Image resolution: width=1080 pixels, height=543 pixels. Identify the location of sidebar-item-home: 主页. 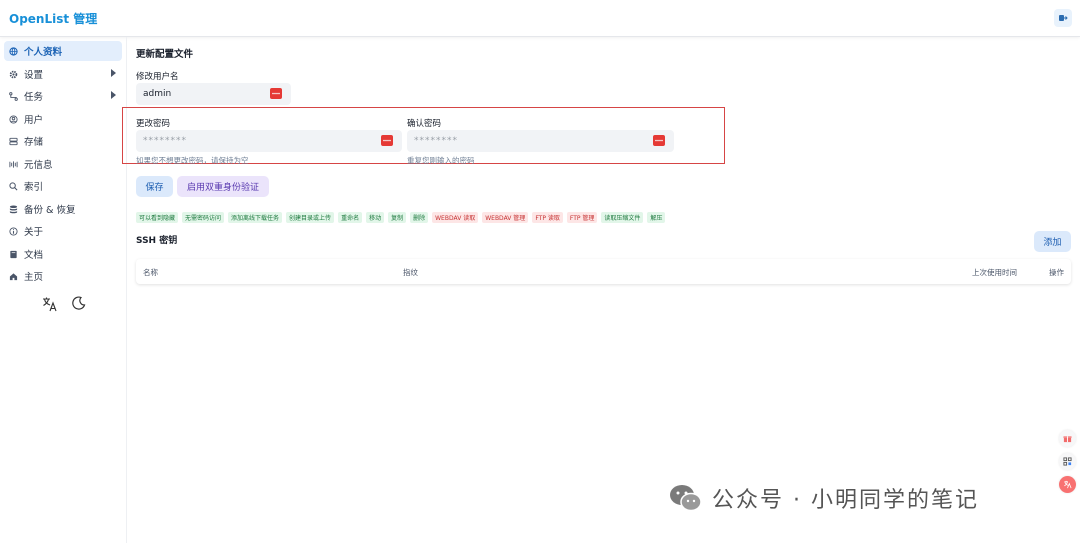
(63, 276).